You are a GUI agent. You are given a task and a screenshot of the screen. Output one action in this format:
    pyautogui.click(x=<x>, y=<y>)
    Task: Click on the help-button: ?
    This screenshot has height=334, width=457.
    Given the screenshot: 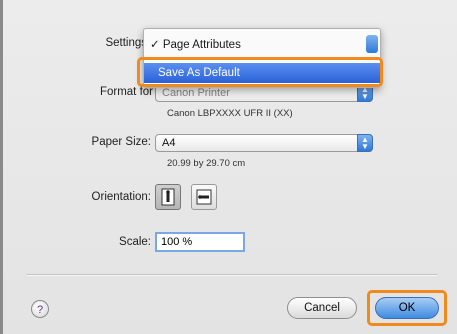 What is the action you would take?
    pyautogui.click(x=40, y=309)
    